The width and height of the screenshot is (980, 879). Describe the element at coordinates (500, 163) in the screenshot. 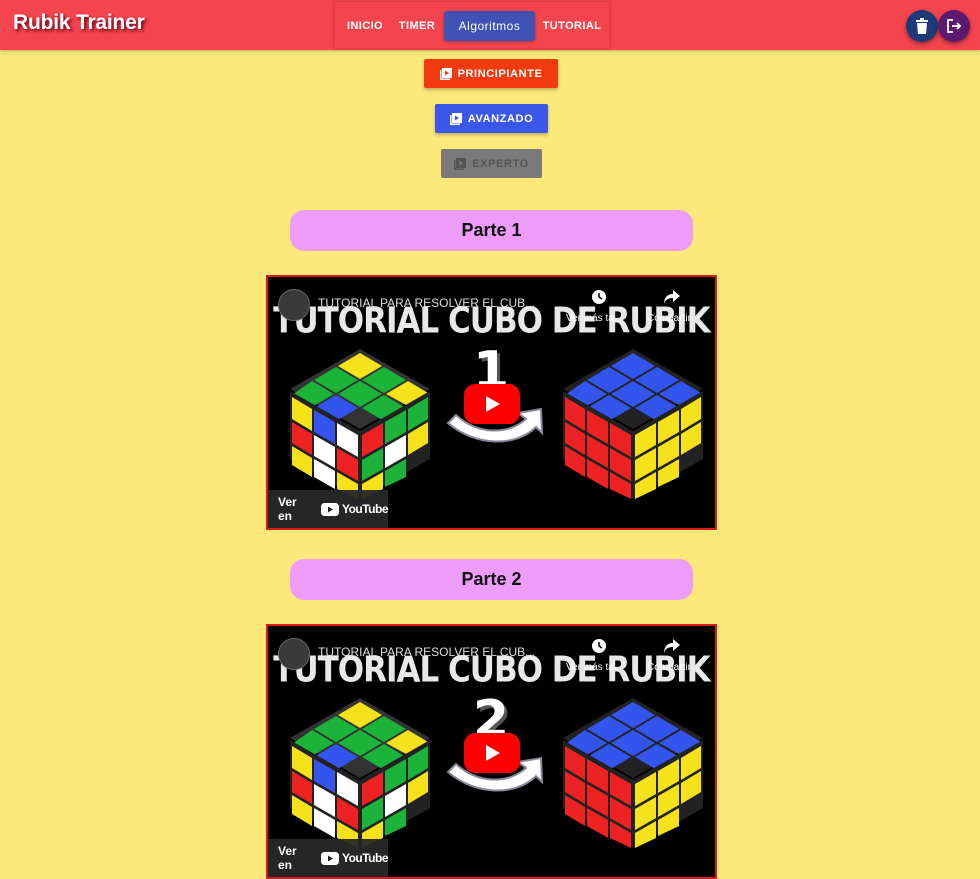

I see `experto-label: EXPERTO` at that location.